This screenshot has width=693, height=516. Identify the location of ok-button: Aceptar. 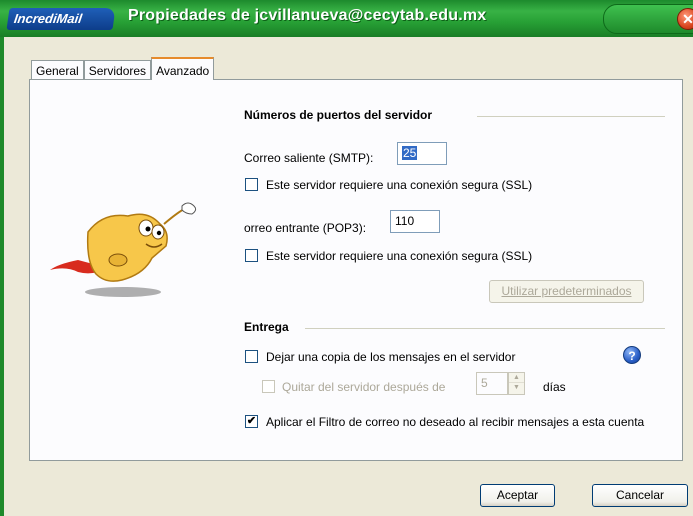
(517, 495).